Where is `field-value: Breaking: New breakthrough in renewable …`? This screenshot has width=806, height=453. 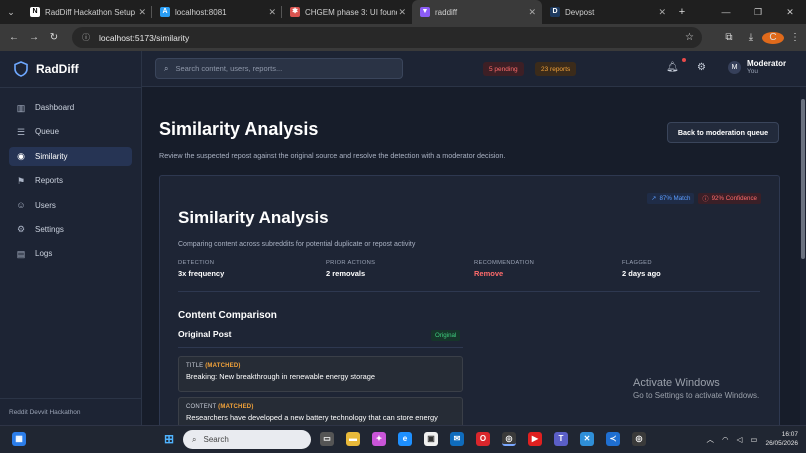 field-value: Breaking: New breakthrough in renewable … is located at coordinates (280, 376).